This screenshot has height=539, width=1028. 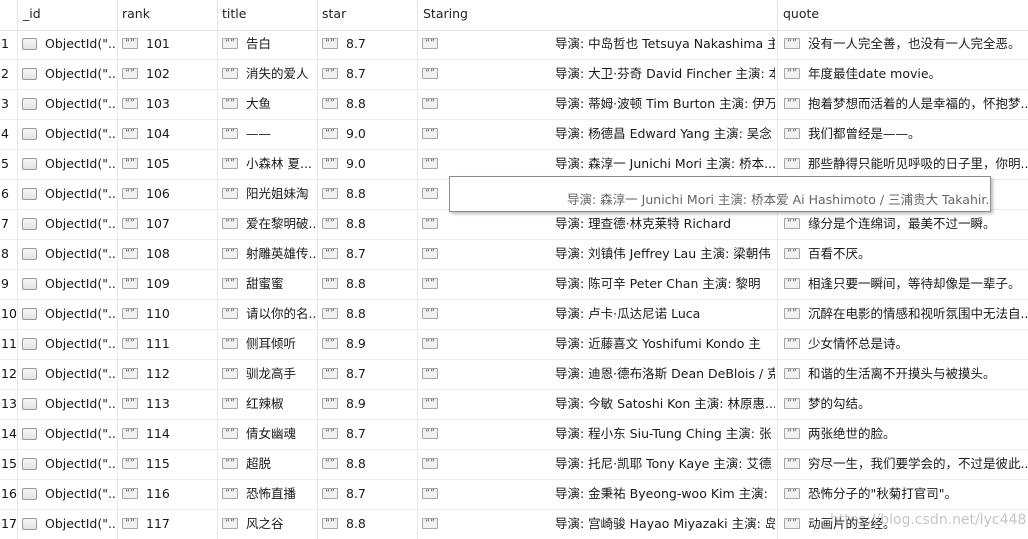 I want to click on title-cell: 告白, so click(x=268, y=44).